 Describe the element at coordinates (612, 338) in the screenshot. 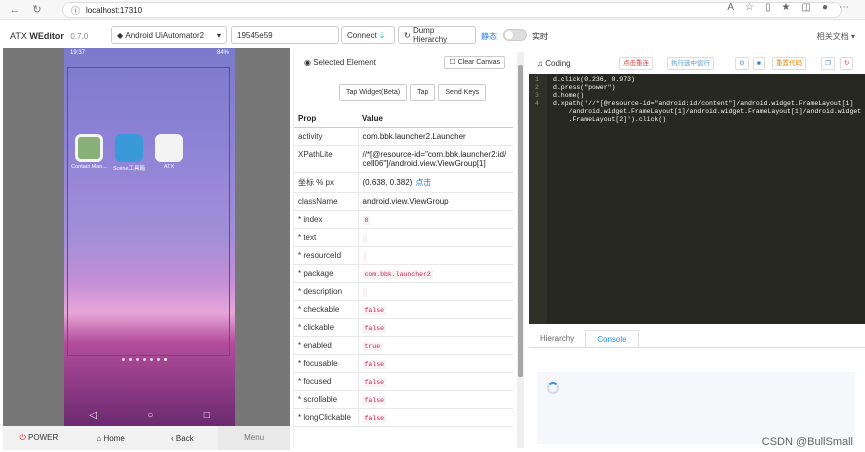

I see `tab-console: Console` at that location.